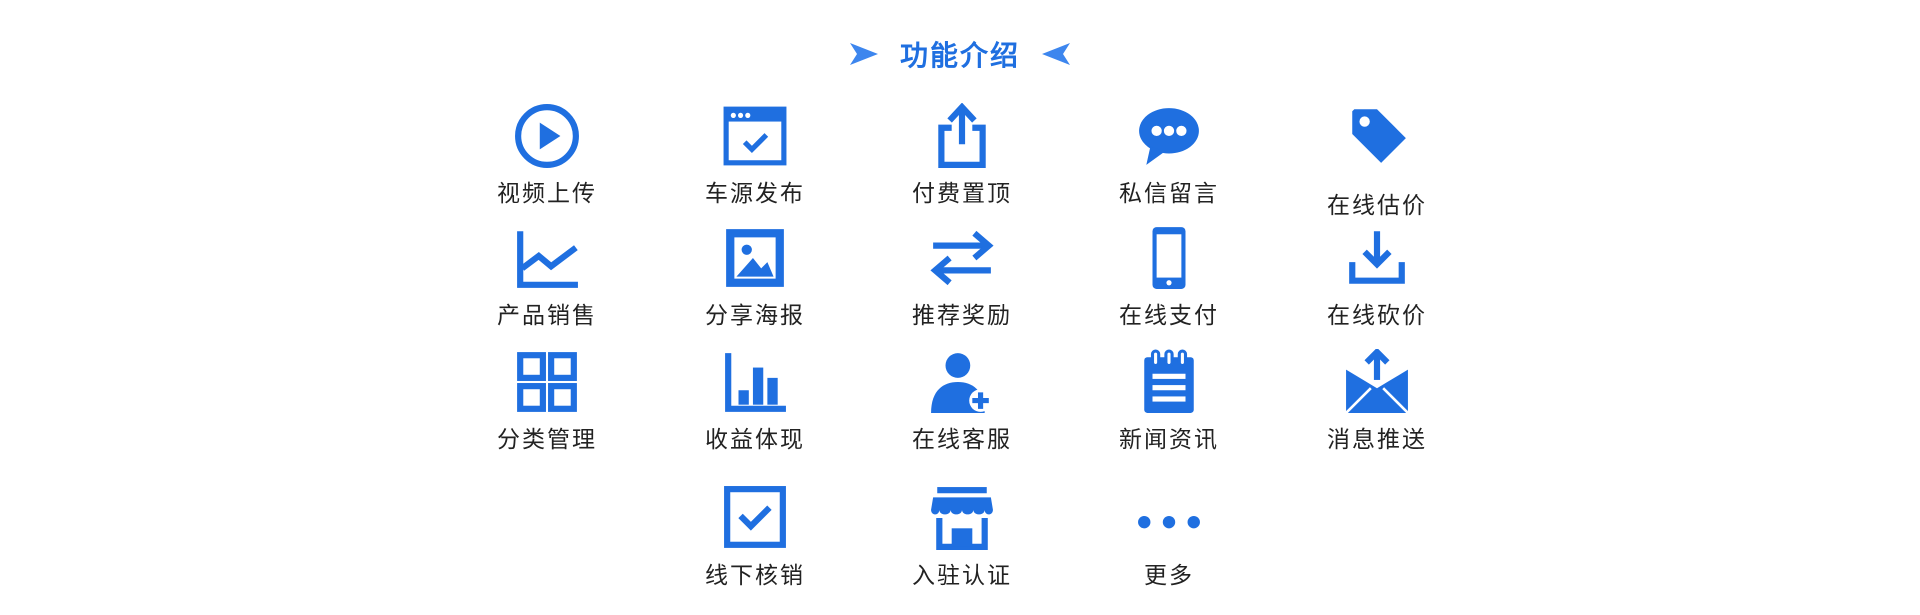  Describe the element at coordinates (547, 136) in the screenshot. I see `play-circle-icon` at that location.